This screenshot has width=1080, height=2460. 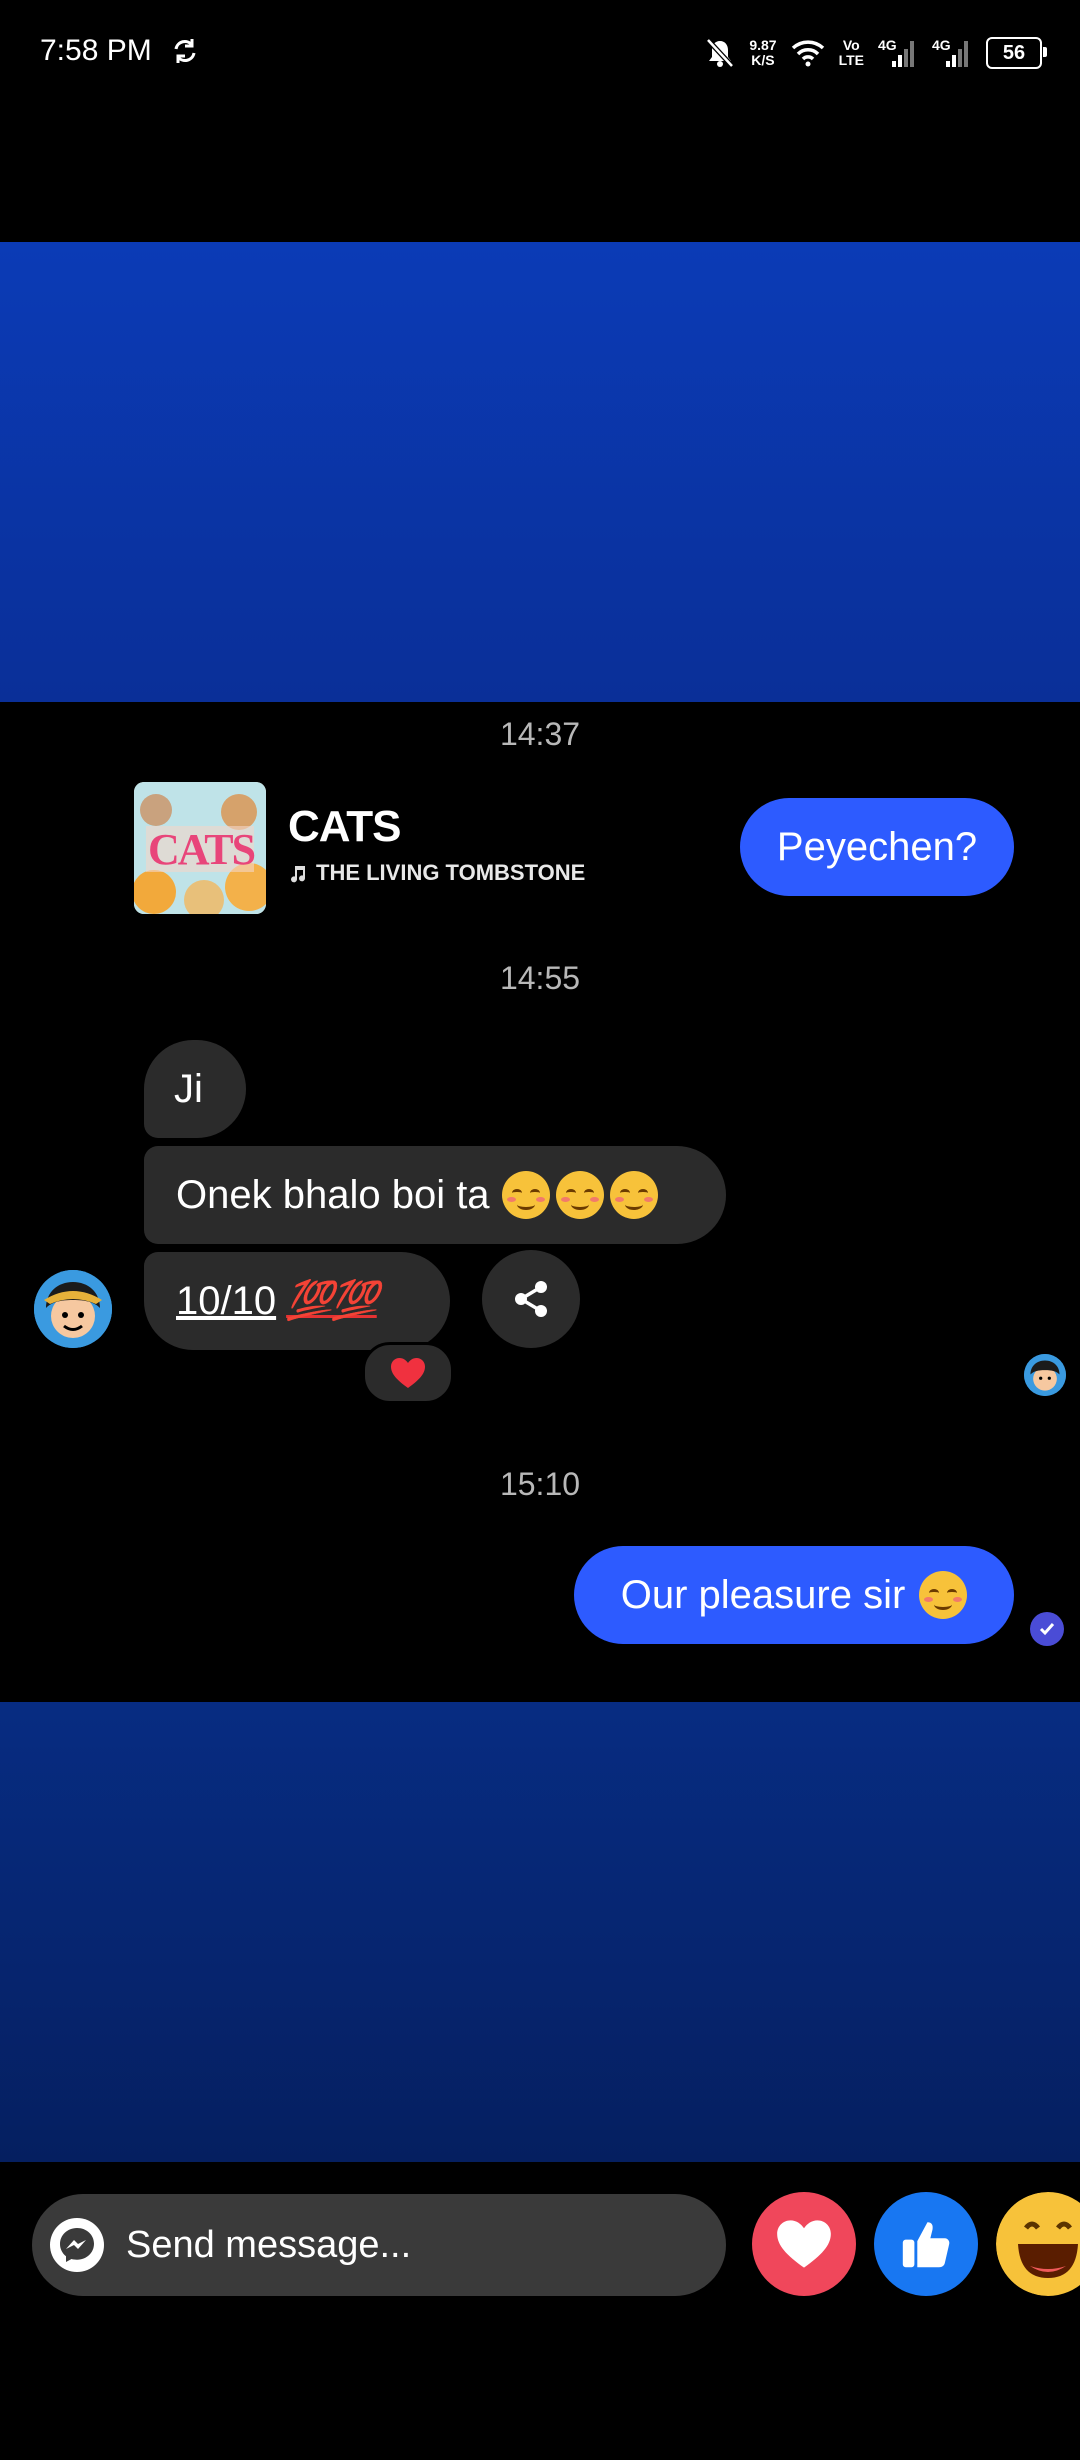 I want to click on incoming-message: Onek bhalo boi ta, so click(x=435, y=1195).